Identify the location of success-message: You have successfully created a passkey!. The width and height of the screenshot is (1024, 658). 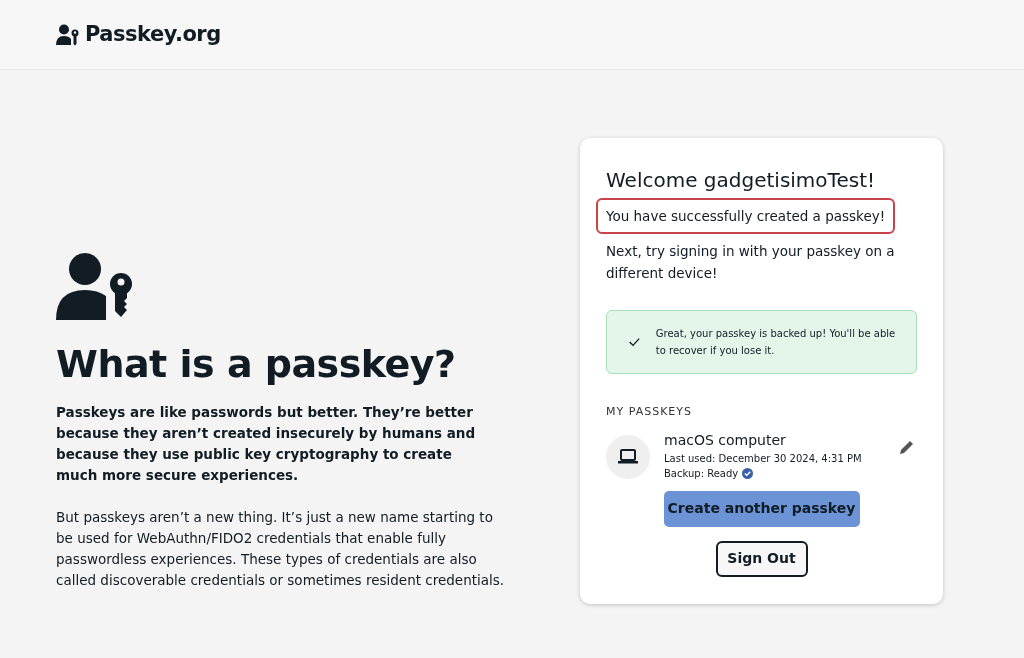
(746, 216).